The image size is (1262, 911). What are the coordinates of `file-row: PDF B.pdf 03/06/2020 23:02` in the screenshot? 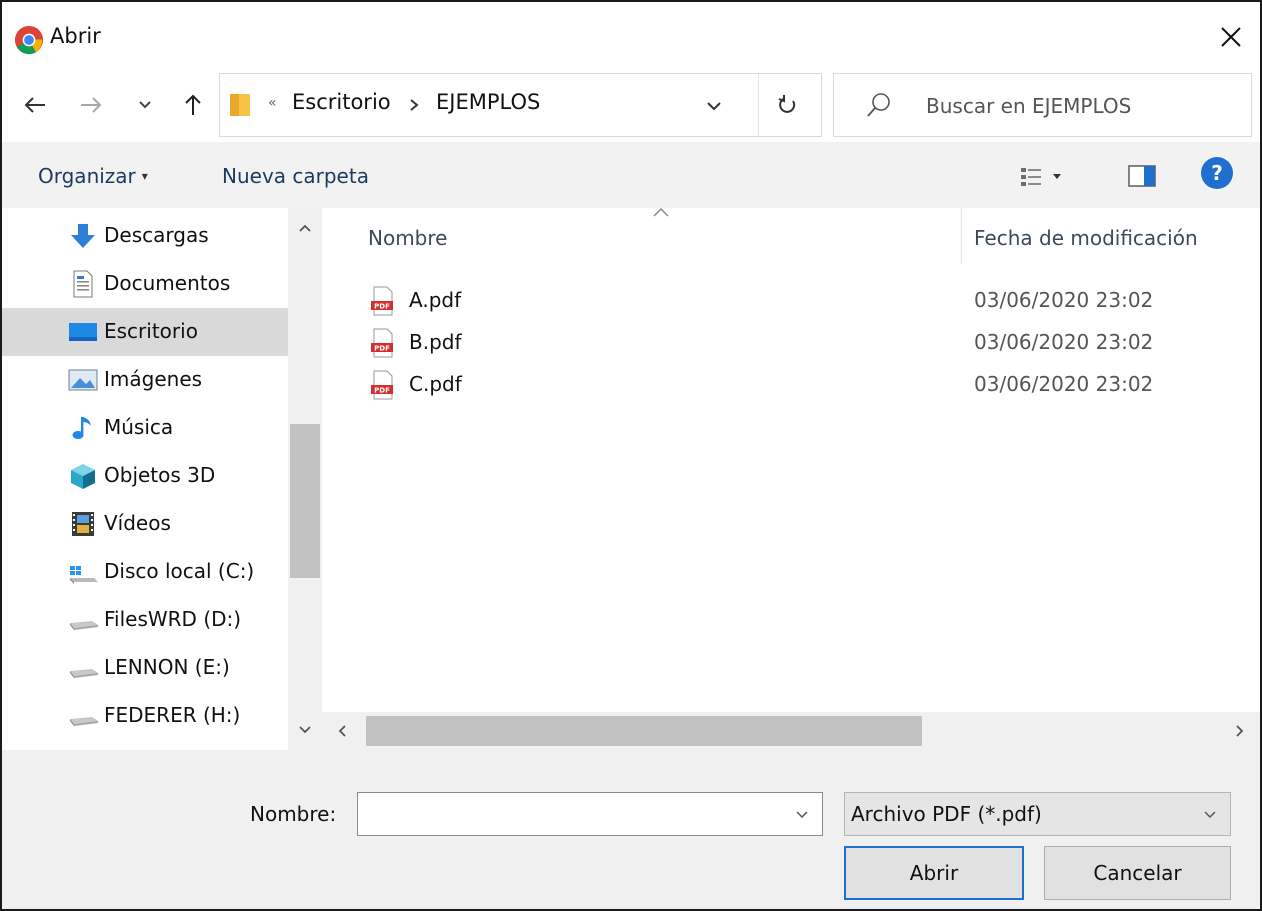 It's located at (802, 343).